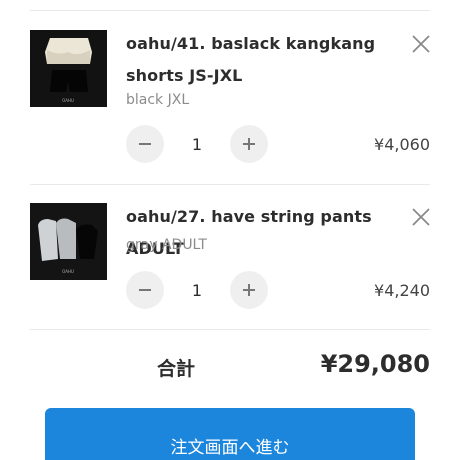  I want to click on total-divider, so click(230, 329).